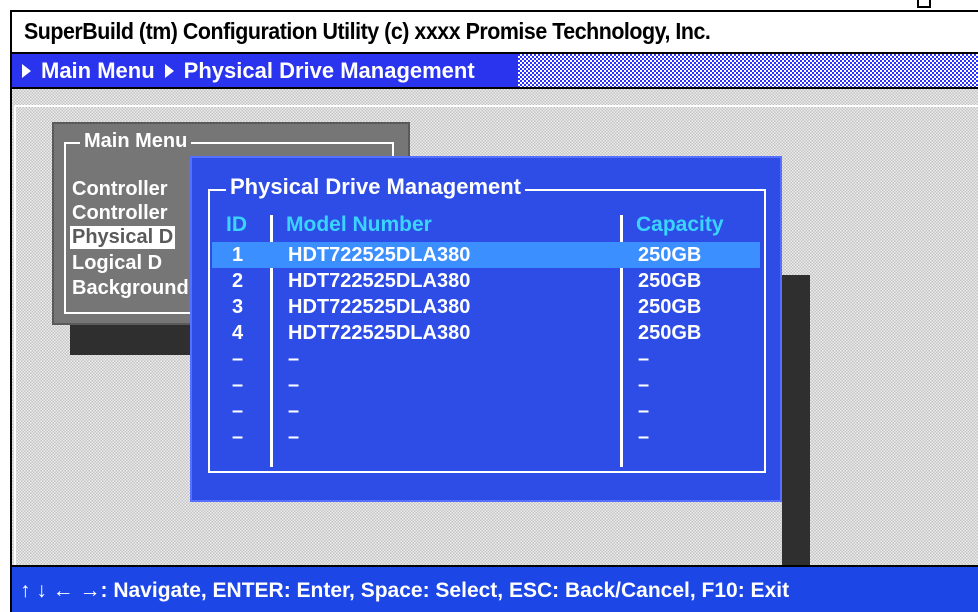 The image size is (978, 612). Describe the element at coordinates (120, 189) in the screenshot. I see `main-menu-item-controller-1: Controller` at that location.